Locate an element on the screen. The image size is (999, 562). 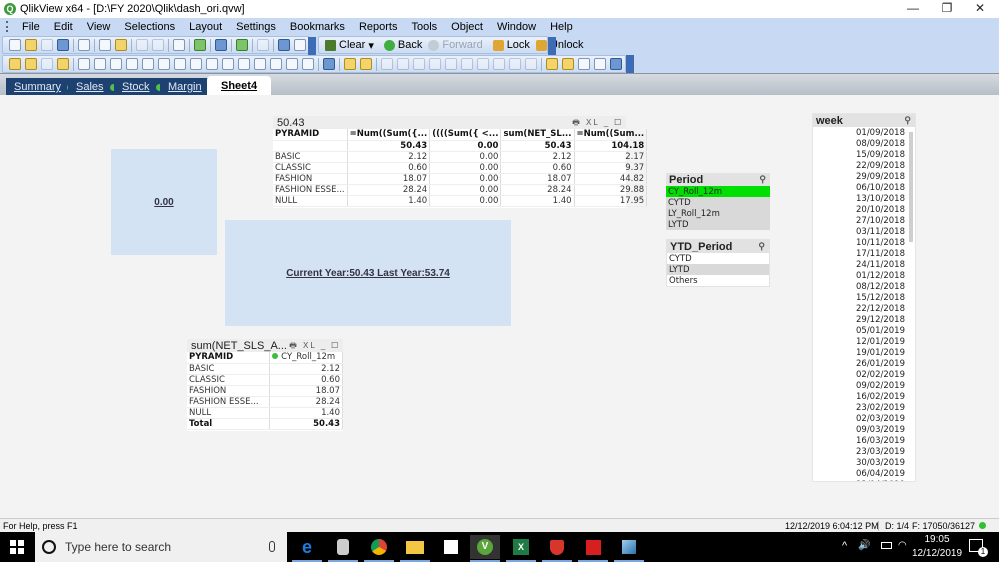
dimension-header: PYRAMID is located at coordinates (229, 358).